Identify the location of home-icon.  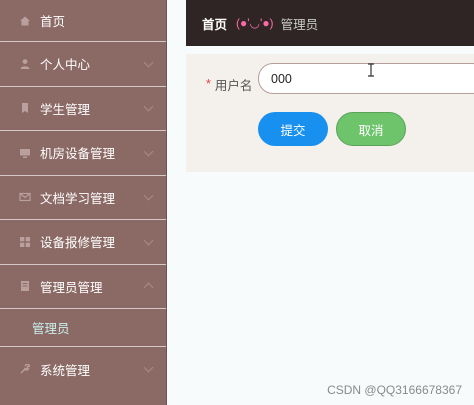
(25, 21).